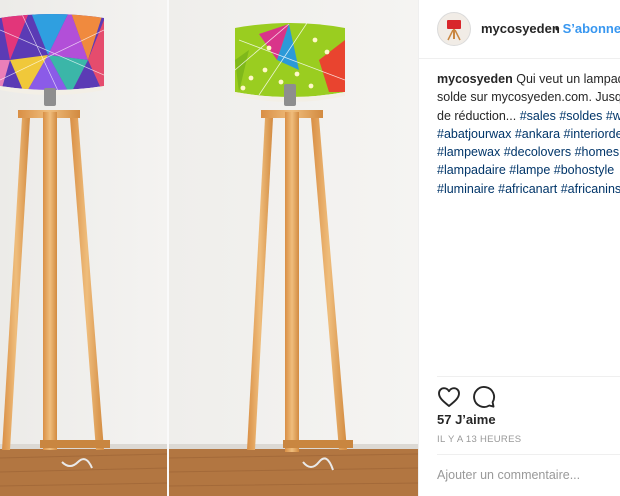  Describe the element at coordinates (537, 152) in the screenshot. I see `hashtag-link: #decolovers` at that location.